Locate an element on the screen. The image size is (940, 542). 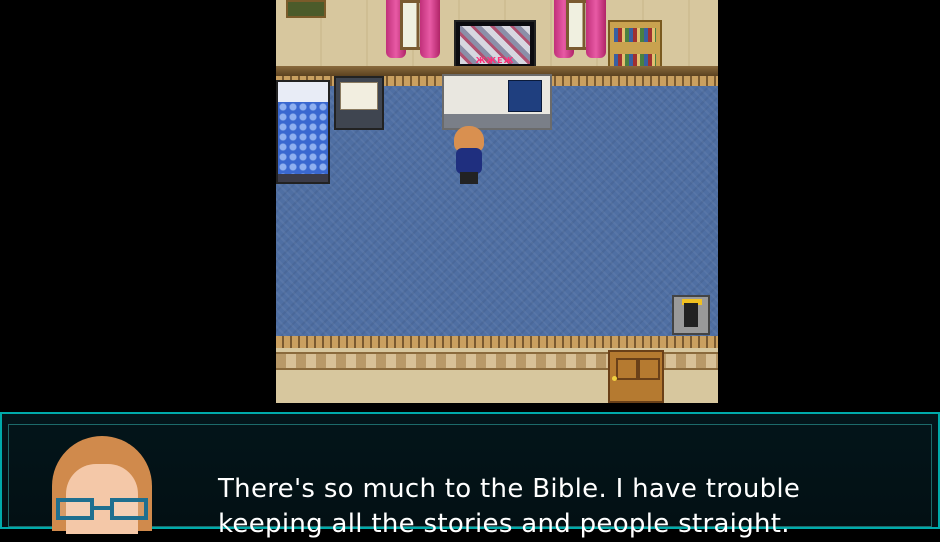
trash-bin is located at coordinates (691, 315).